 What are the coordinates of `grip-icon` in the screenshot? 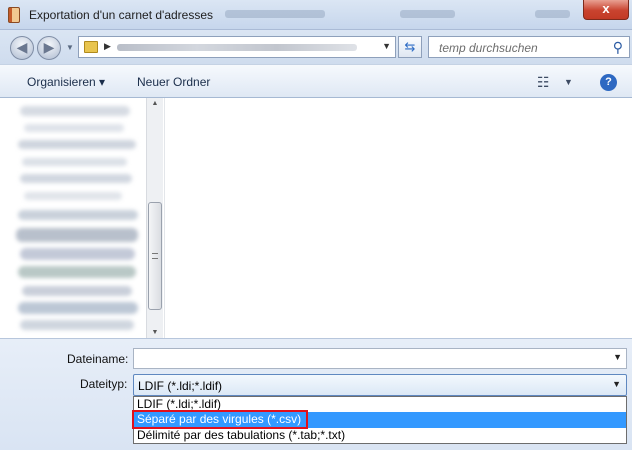 It's located at (155, 256).